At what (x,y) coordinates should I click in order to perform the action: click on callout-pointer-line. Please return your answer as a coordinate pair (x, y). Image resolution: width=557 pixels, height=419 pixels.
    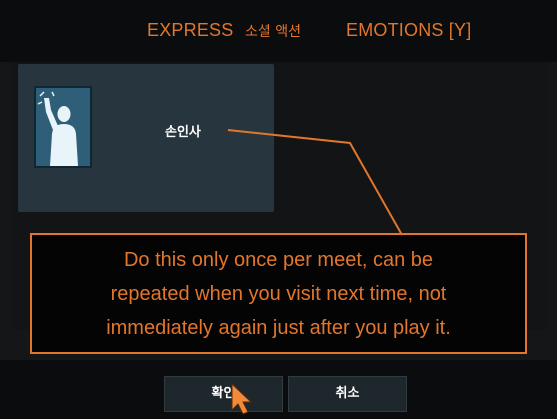
    Looking at the image, I should click on (315, 182).